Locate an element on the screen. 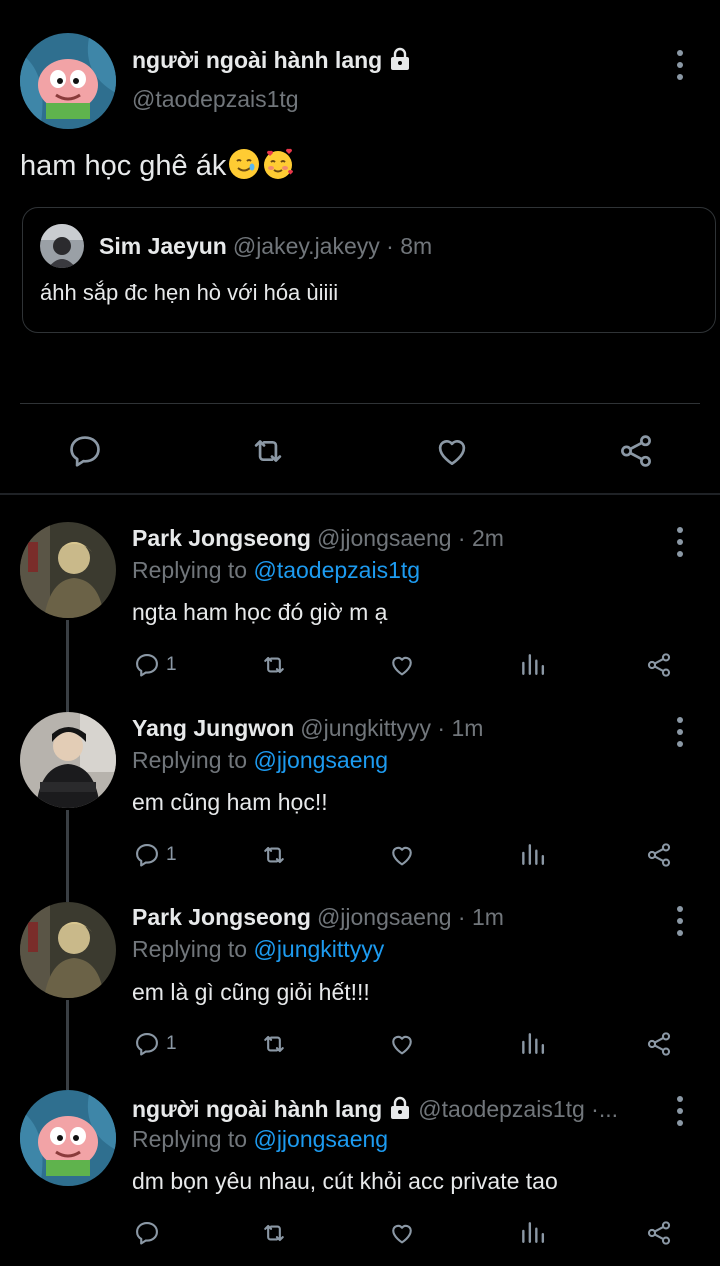 This screenshot has width=720, height=1266. quoted-display-name: Sim Jaeyun @jakey.jakeyy · 8m is located at coordinates (266, 246).